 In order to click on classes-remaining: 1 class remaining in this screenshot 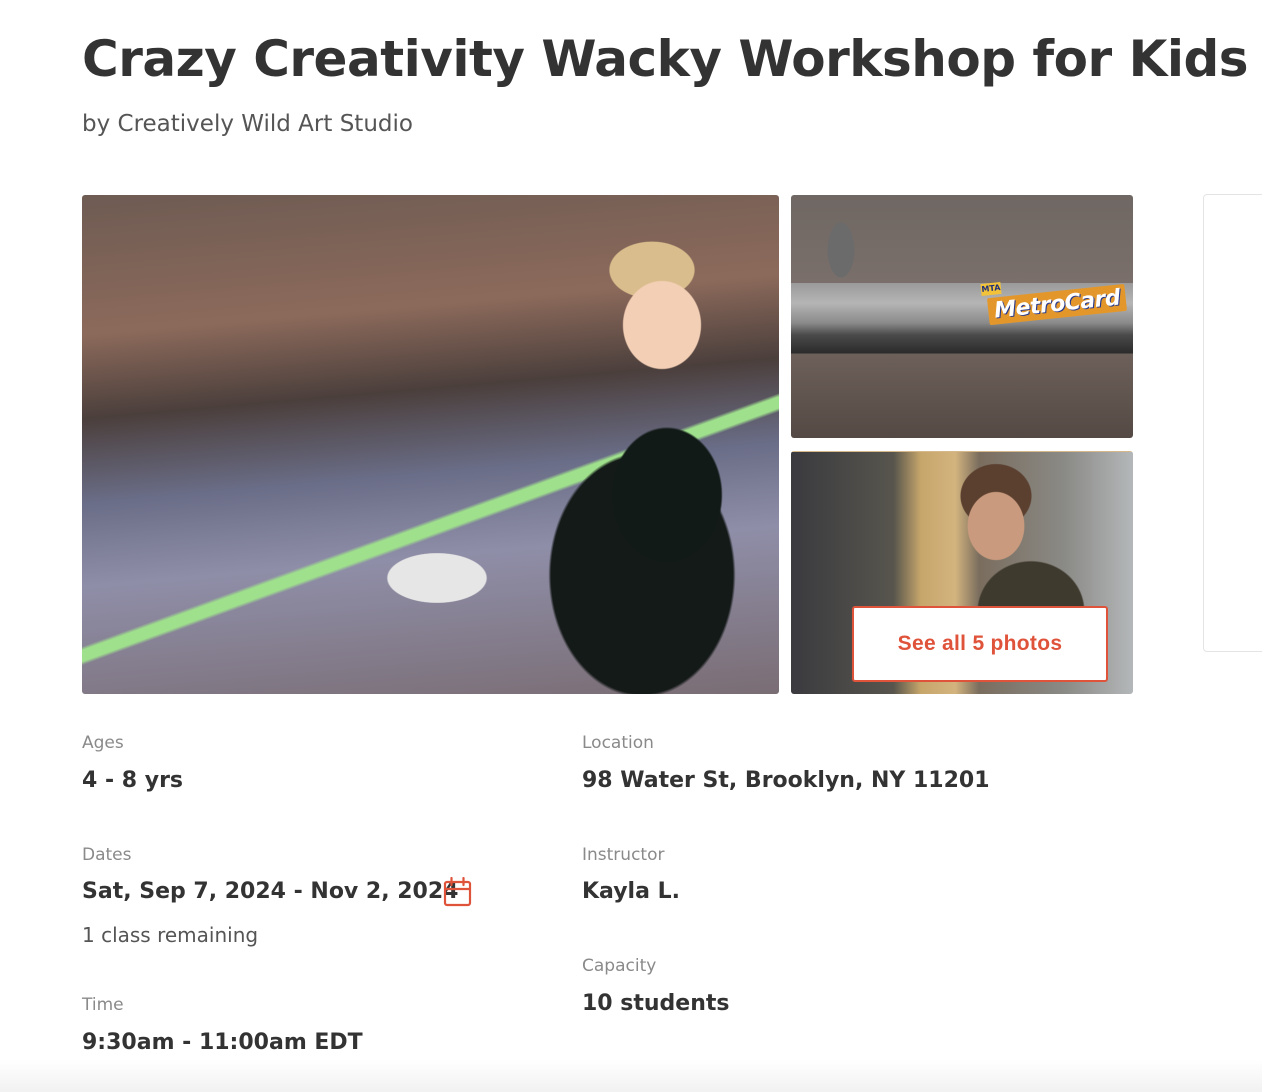, I will do `click(170, 935)`.